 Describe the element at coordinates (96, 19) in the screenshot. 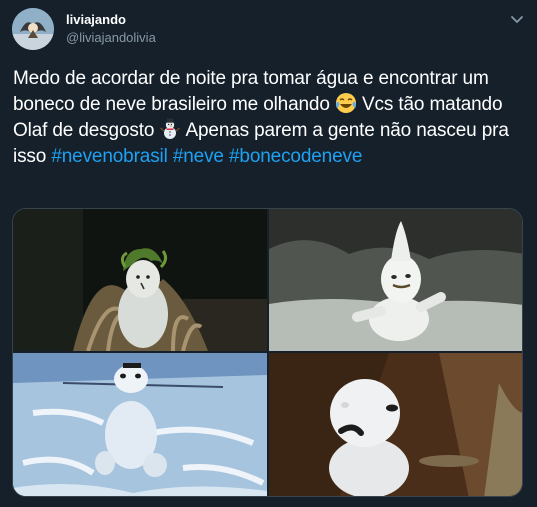

I see `display-name: liviajando` at that location.